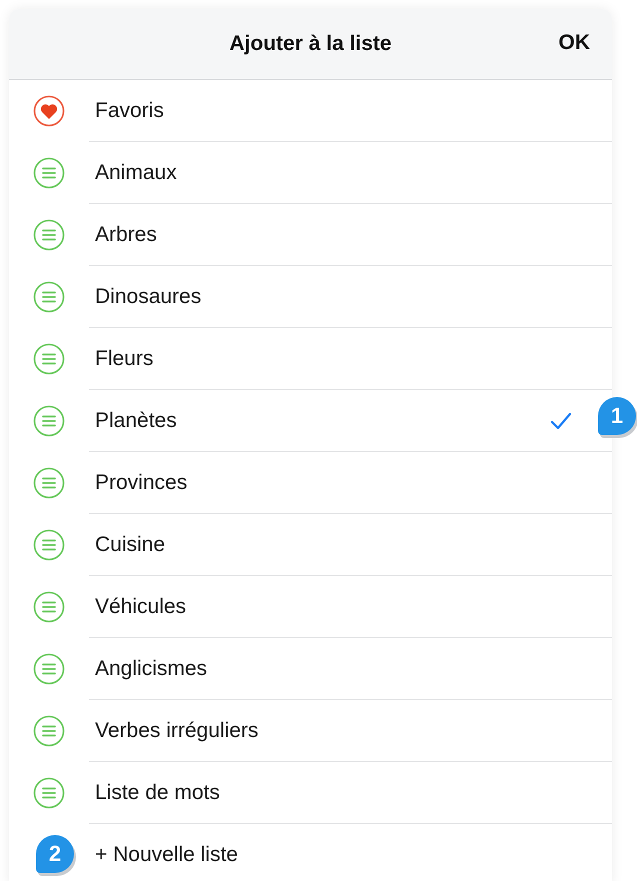 The image size is (637, 881). What do you see at coordinates (55, 854) in the screenshot?
I see `callout-badge: 2` at bounding box center [55, 854].